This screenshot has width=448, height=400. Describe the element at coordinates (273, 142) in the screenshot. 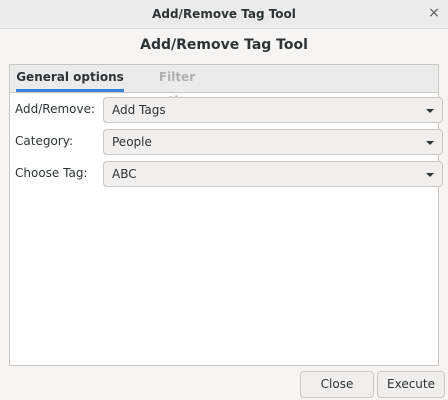

I see `category-select: People` at that location.